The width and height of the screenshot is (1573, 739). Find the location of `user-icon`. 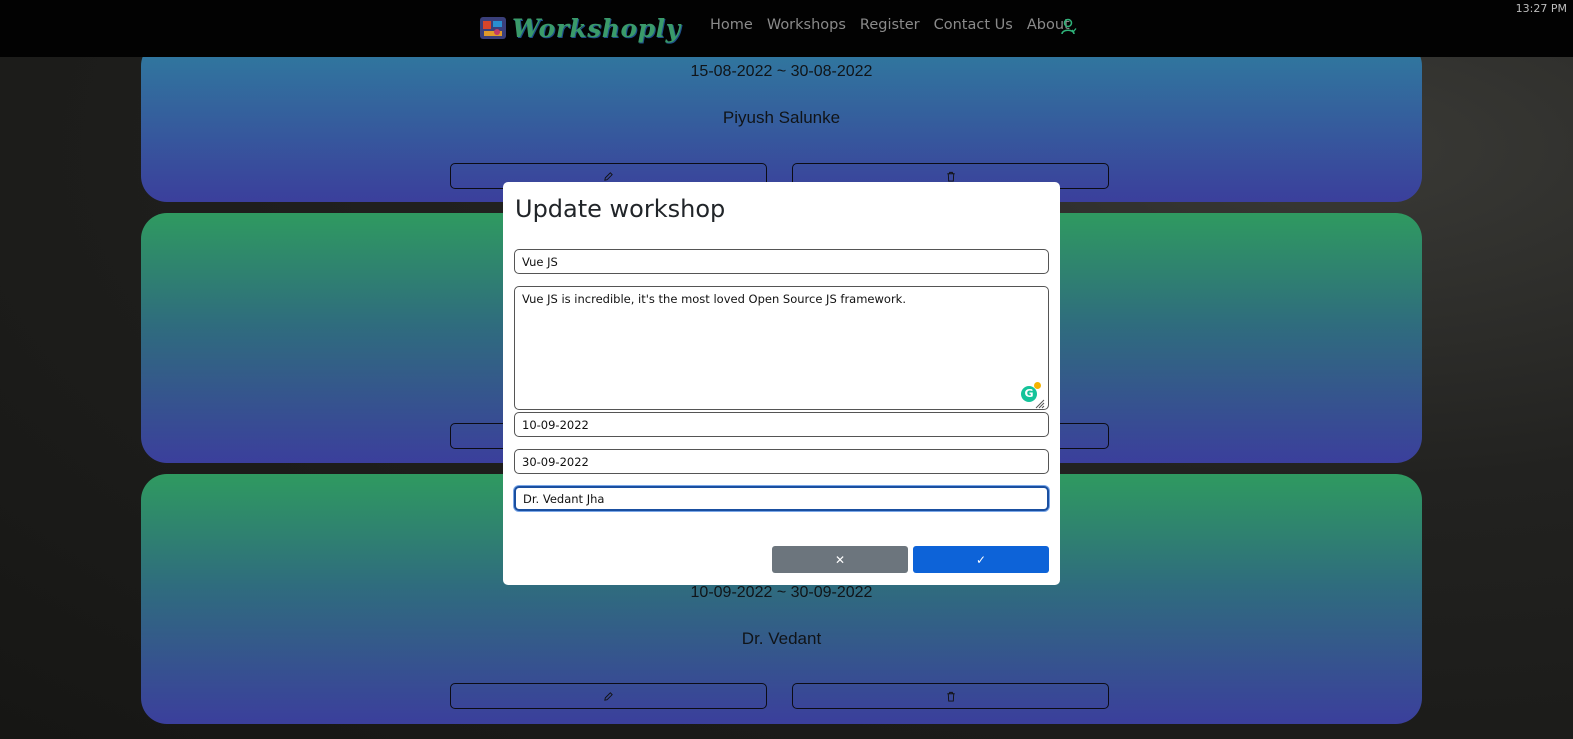

user-icon is located at coordinates (1069, 27).